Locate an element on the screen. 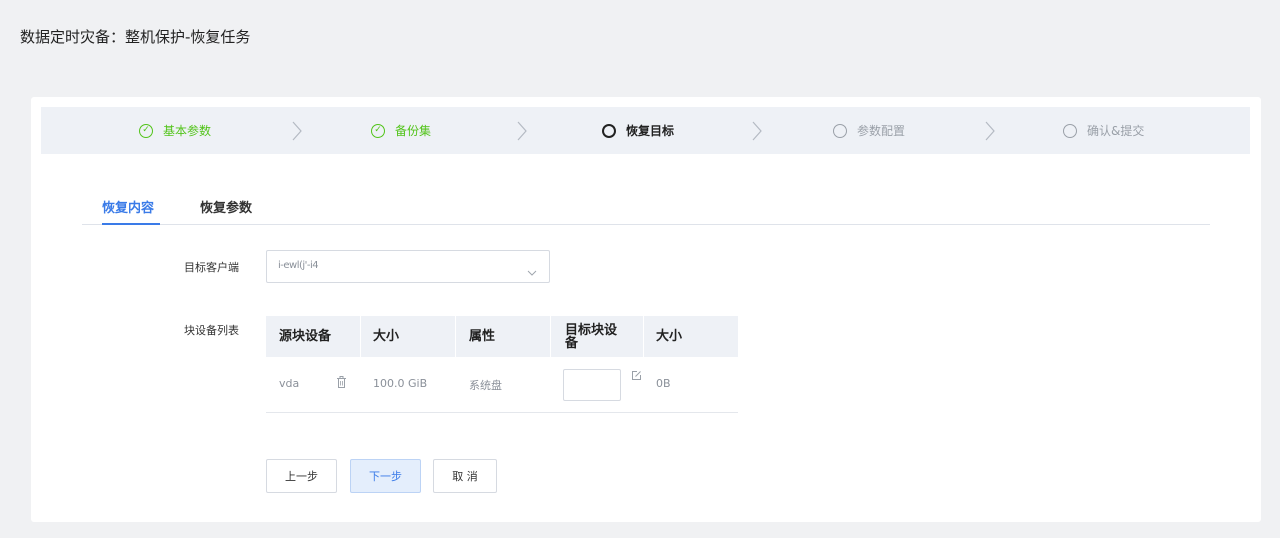 The image size is (1280, 538). step-restore-target: 恢复目标 is located at coordinates (638, 130).